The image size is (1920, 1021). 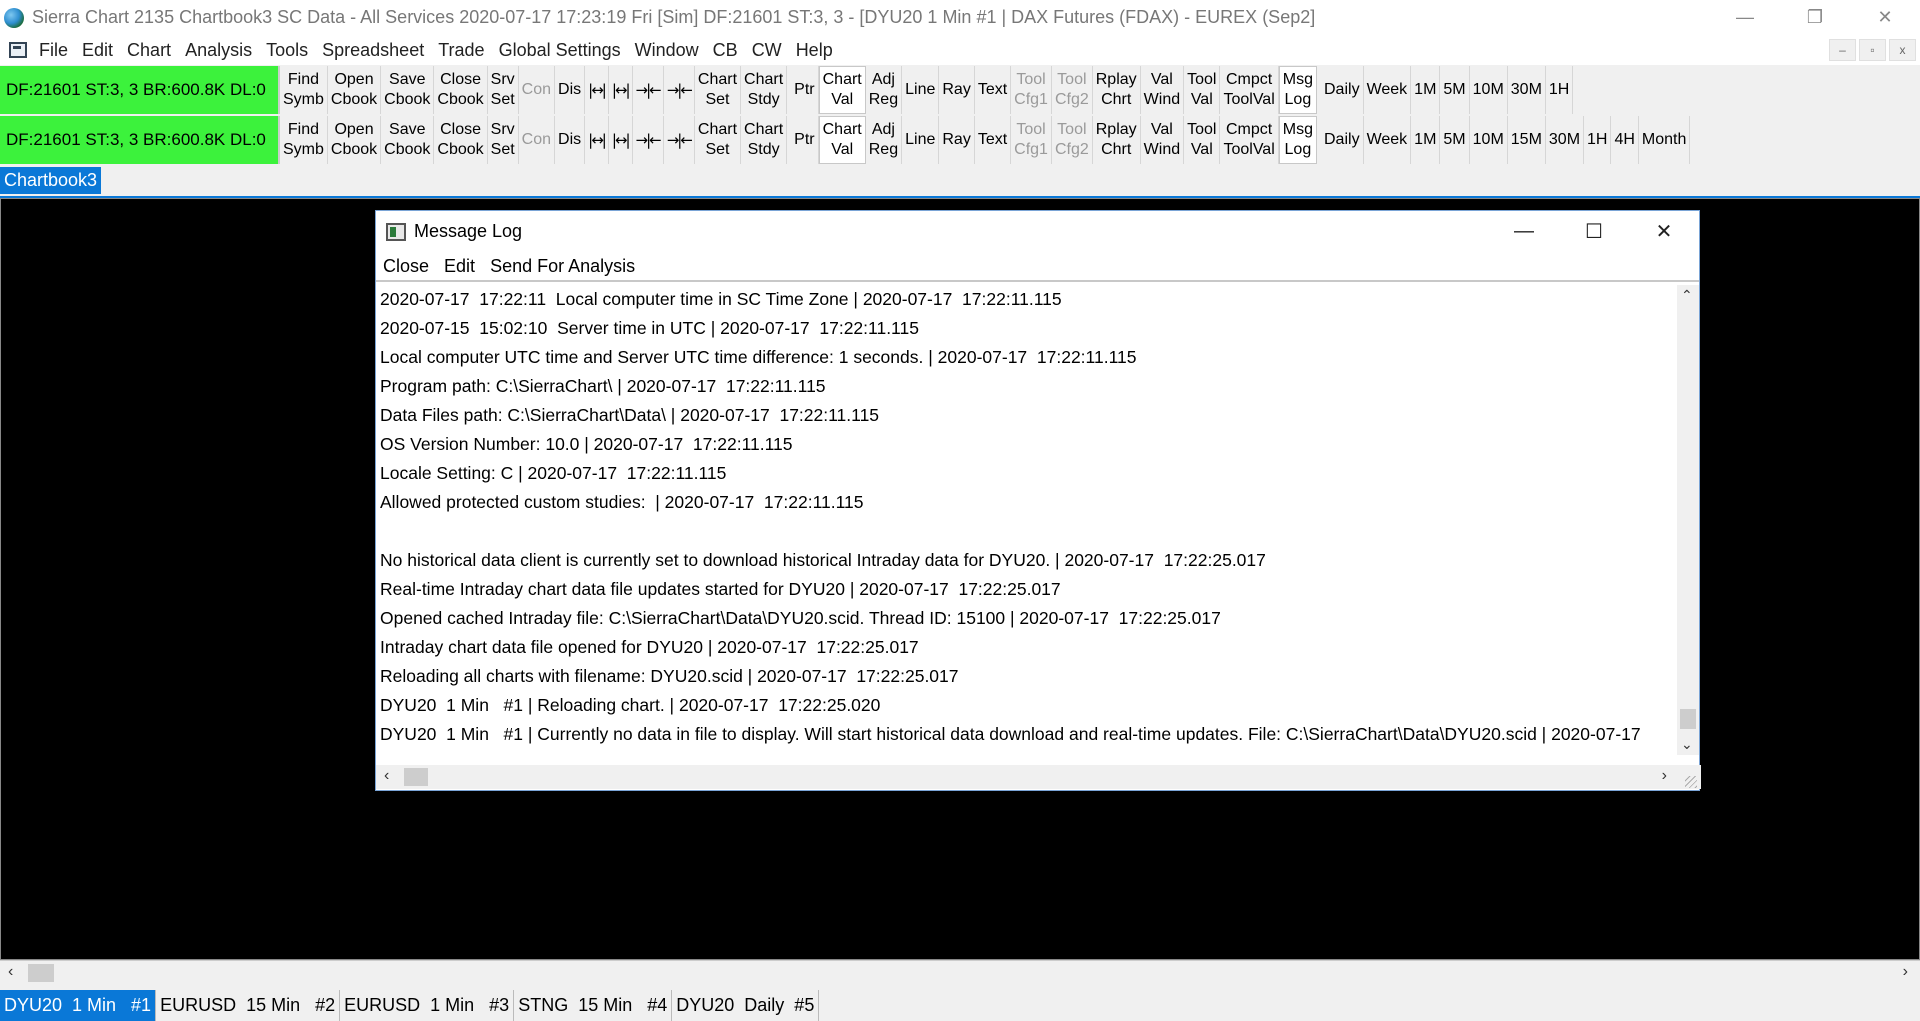 What do you see at coordinates (1687, 744) in the screenshot?
I see `scroll-down-icon: ⌄` at bounding box center [1687, 744].